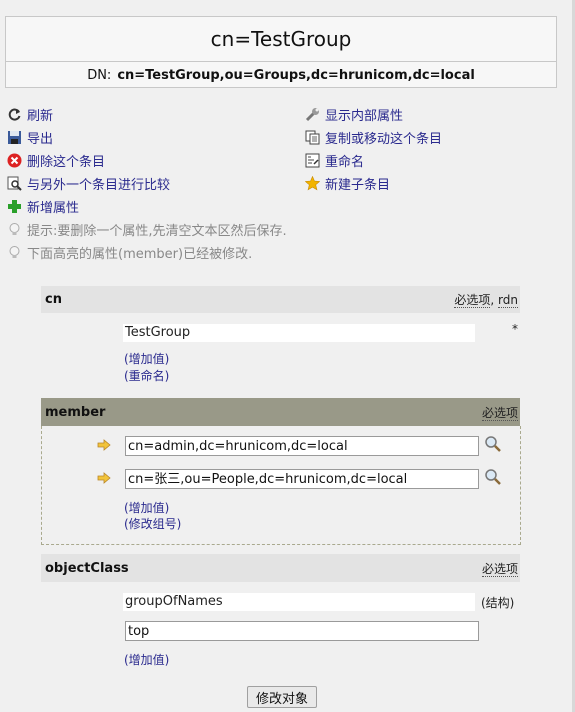 The image size is (575, 712). Describe the element at coordinates (98, 183) in the screenshot. I see `compare-link: 与另外一个条目进行比较` at that location.